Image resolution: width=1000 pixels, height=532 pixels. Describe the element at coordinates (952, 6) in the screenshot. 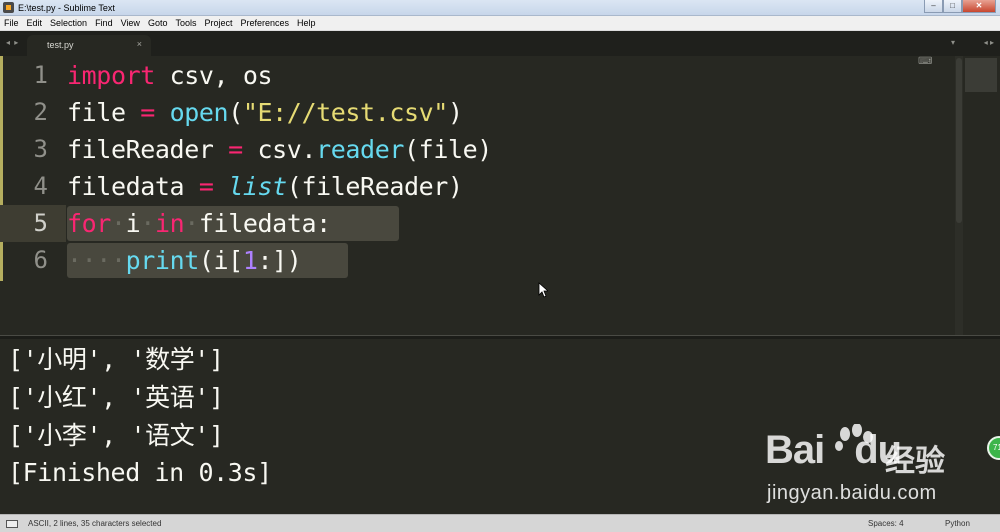

I see `maximize-button: □` at that location.